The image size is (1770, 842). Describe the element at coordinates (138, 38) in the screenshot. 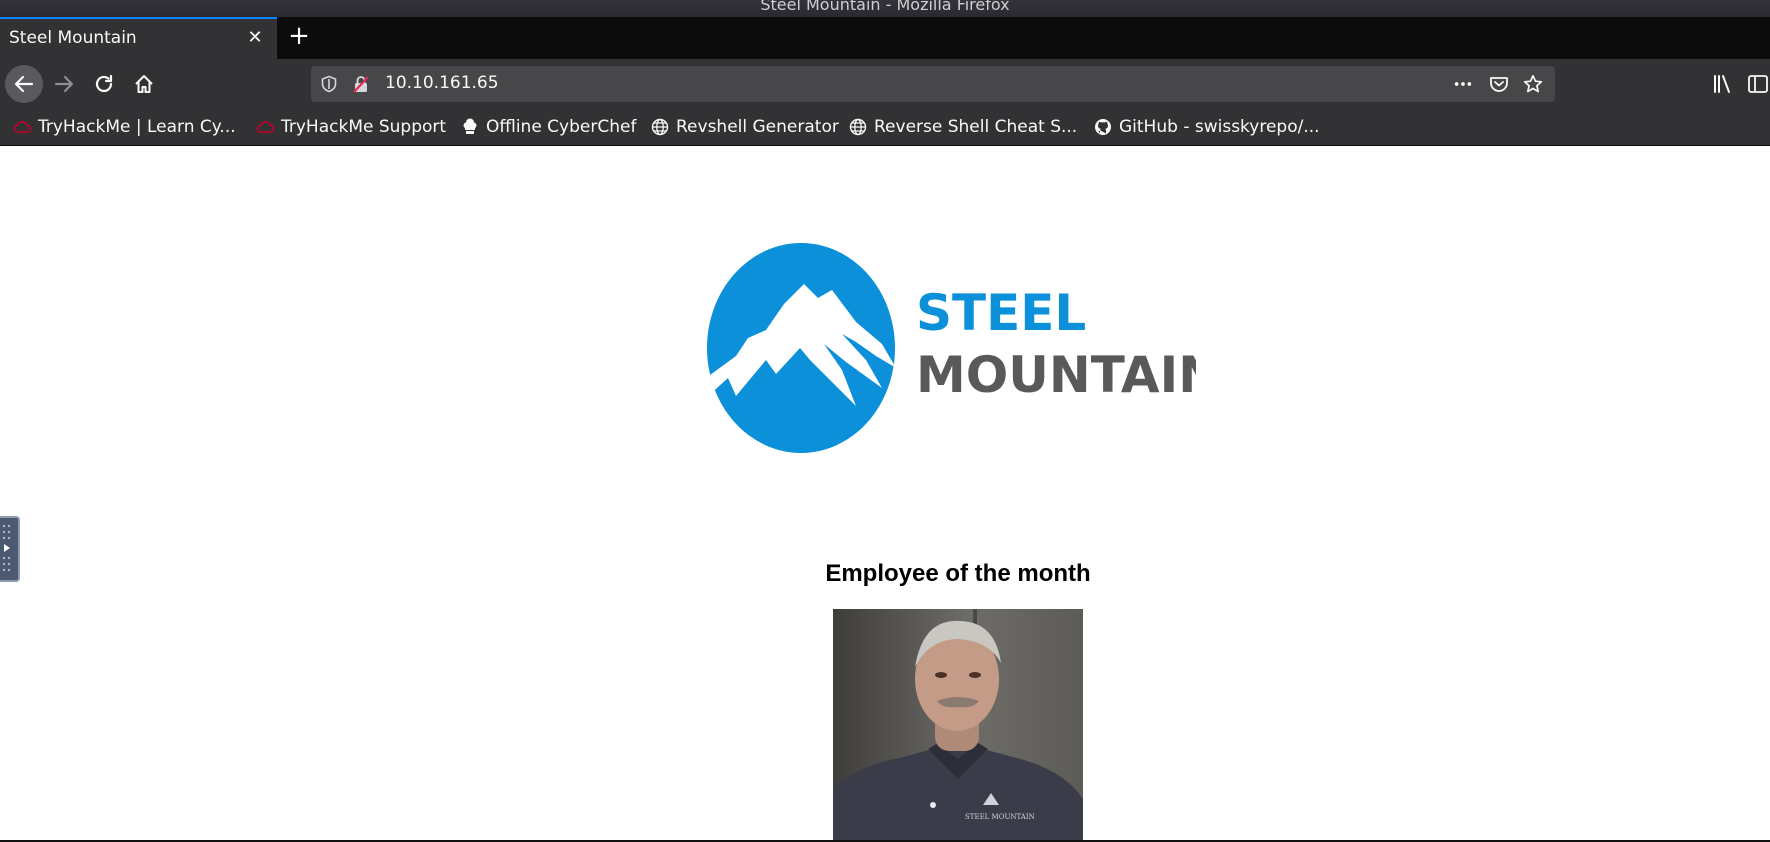

I see `tab-steel-mountain: Steel Mountain ✕` at that location.